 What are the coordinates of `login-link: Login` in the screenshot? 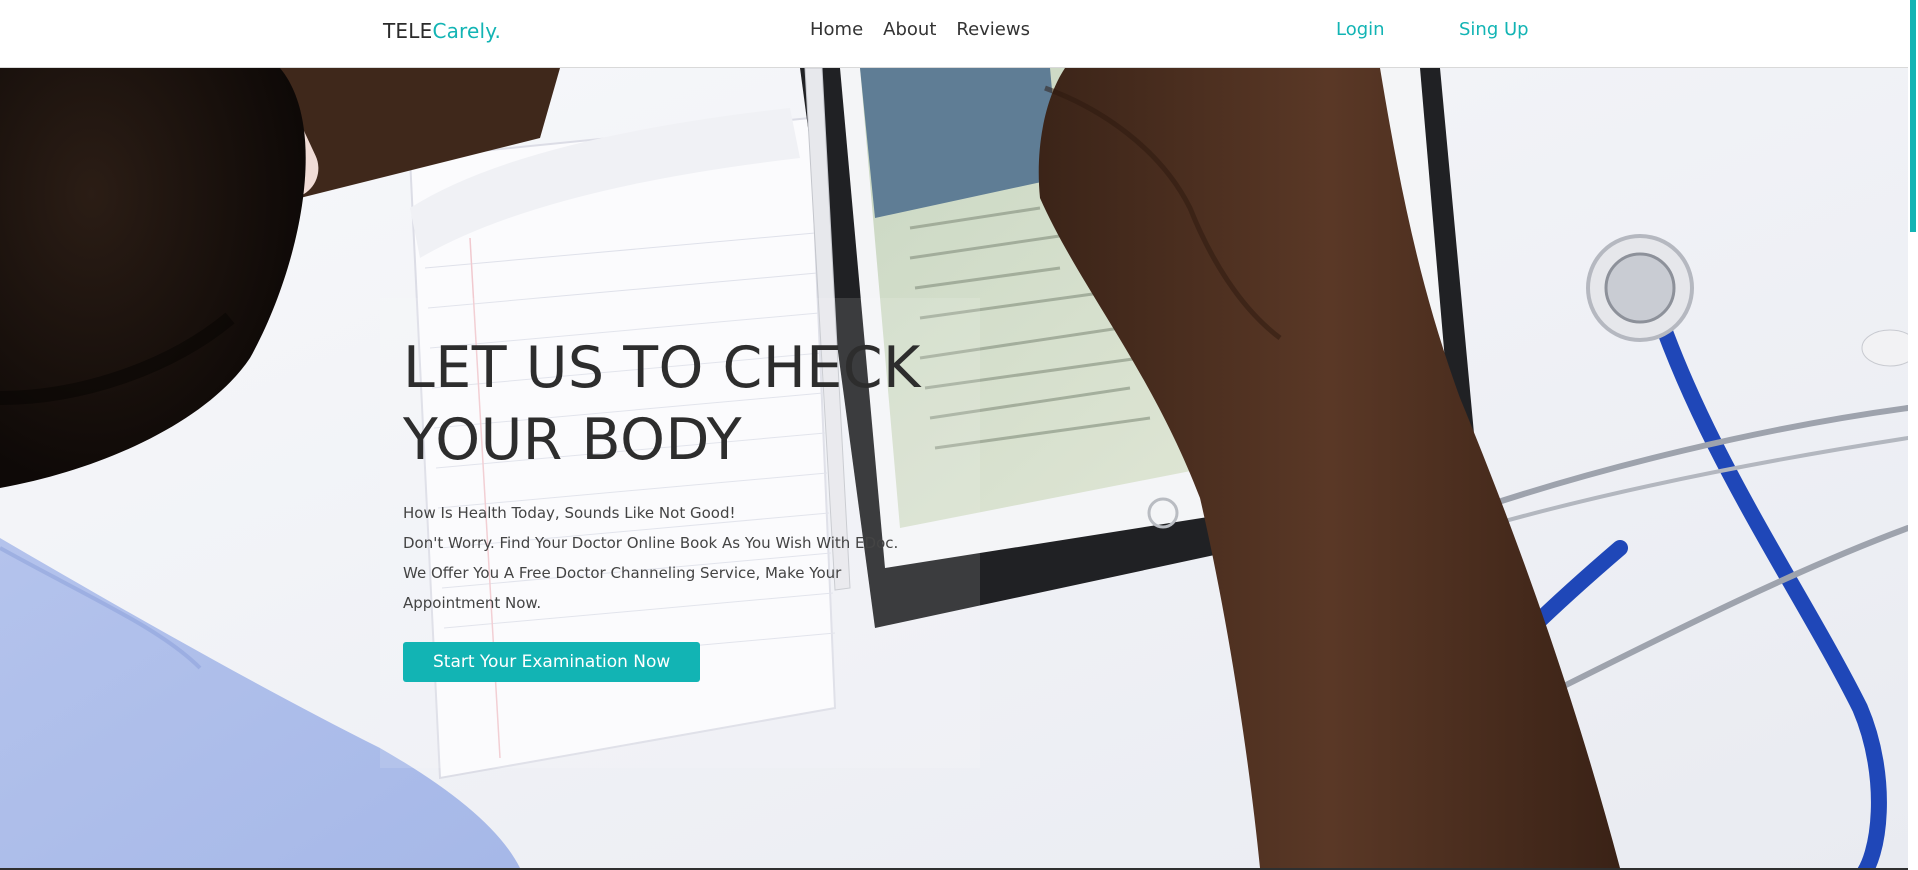 It's located at (1360, 29).